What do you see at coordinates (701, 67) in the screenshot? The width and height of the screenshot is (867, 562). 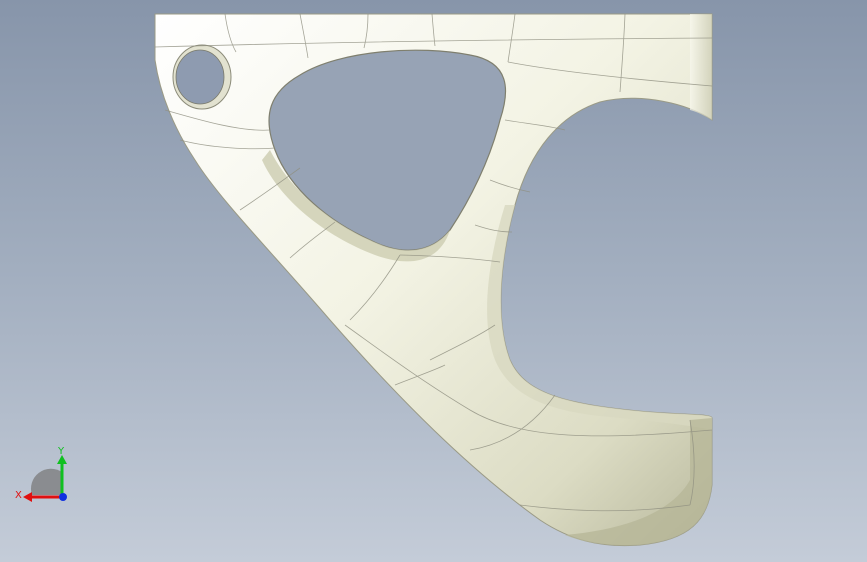 I see `top-edge-highlight` at bounding box center [701, 67].